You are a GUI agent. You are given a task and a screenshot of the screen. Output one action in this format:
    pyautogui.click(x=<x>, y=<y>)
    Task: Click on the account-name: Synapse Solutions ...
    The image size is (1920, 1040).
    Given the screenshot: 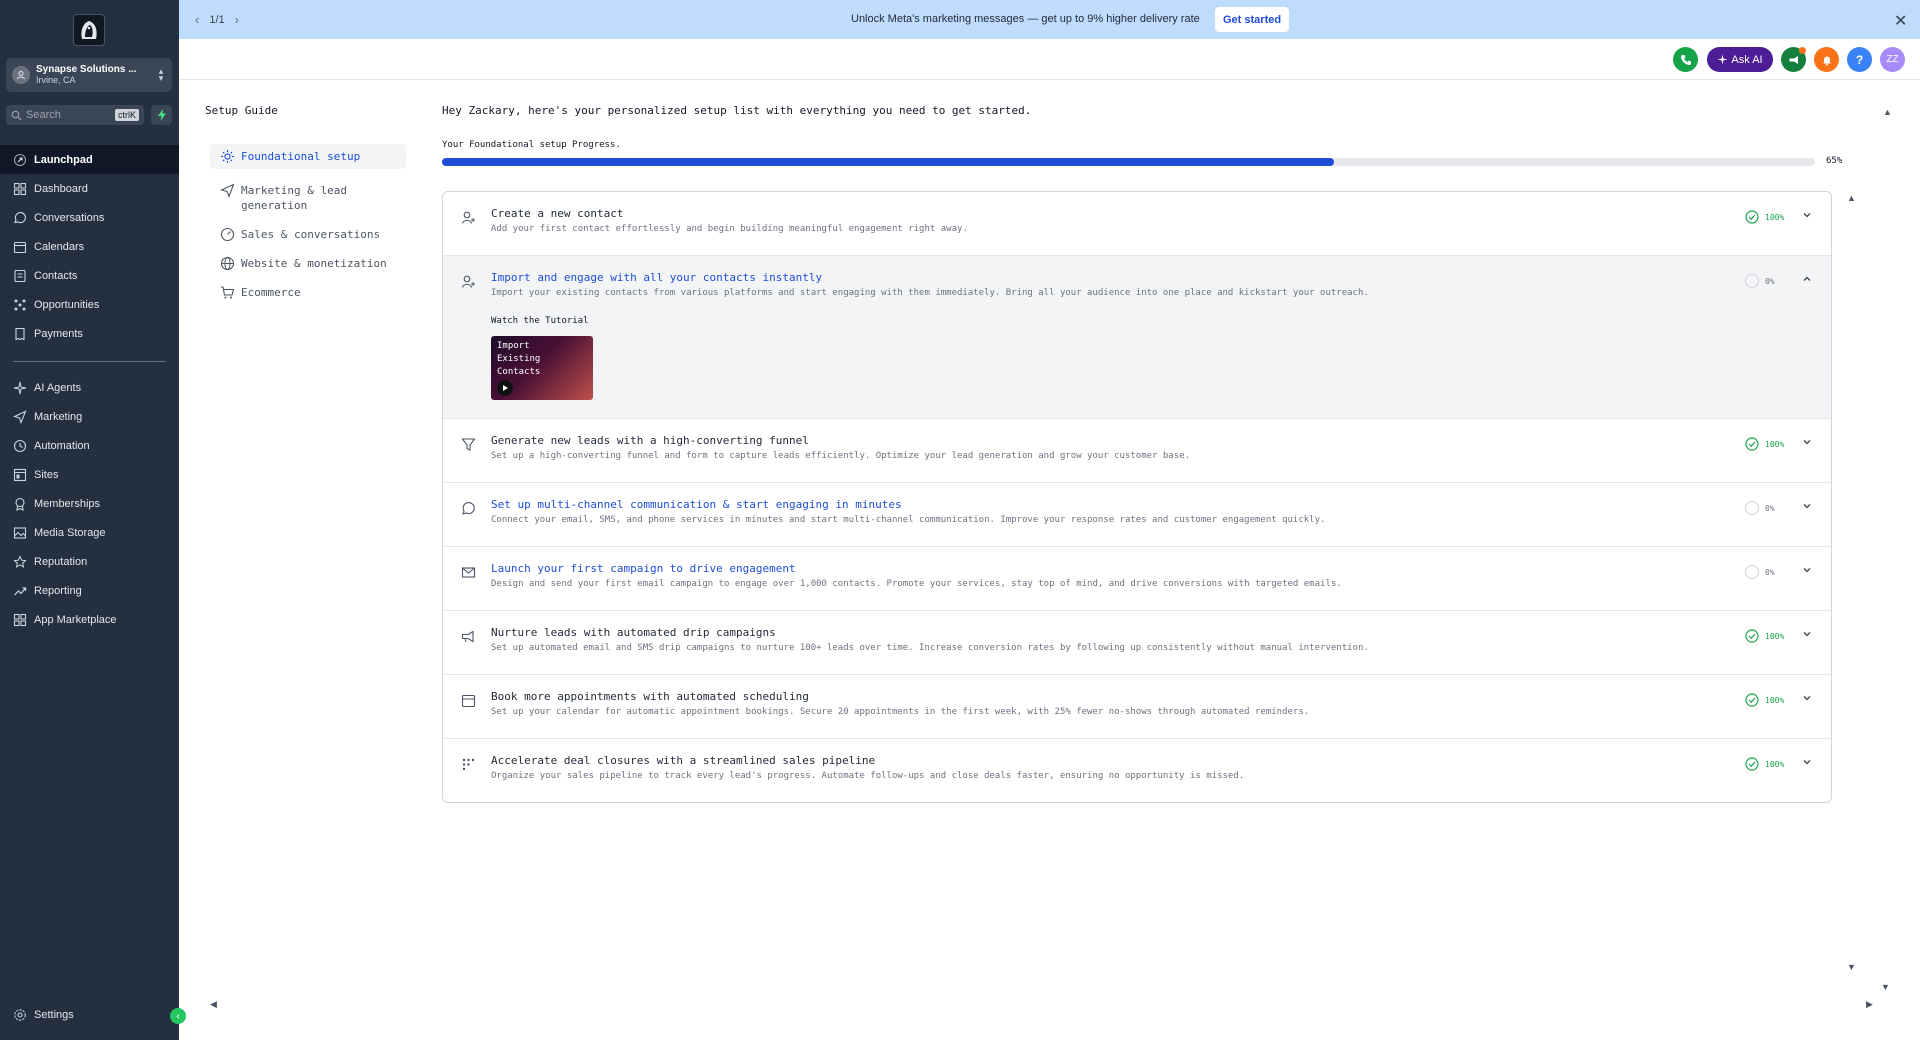 What is the action you would take?
    pyautogui.click(x=86, y=69)
    